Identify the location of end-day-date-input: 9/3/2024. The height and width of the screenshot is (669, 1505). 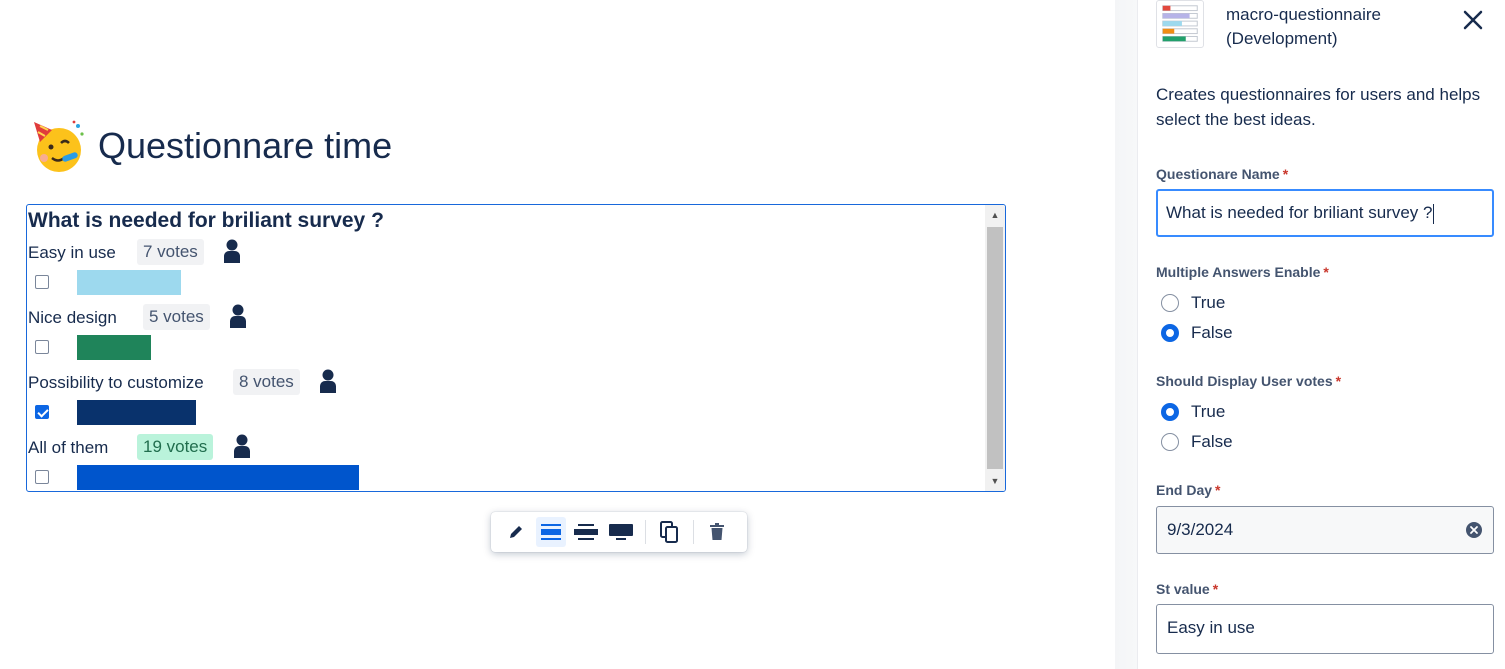
(1325, 530).